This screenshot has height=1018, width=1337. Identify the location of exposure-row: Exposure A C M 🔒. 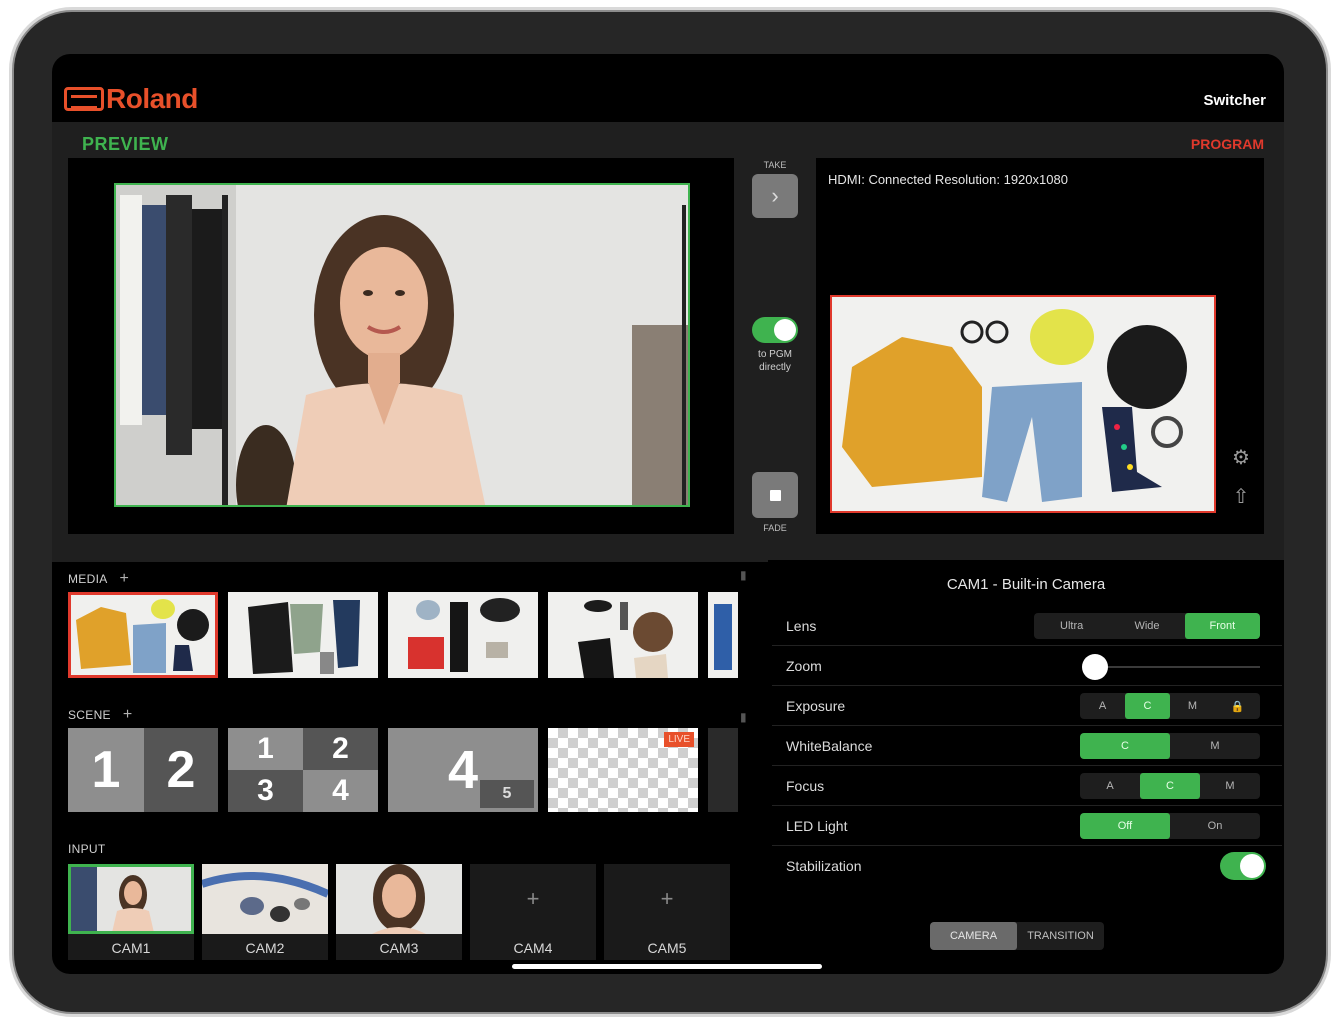
(1027, 706).